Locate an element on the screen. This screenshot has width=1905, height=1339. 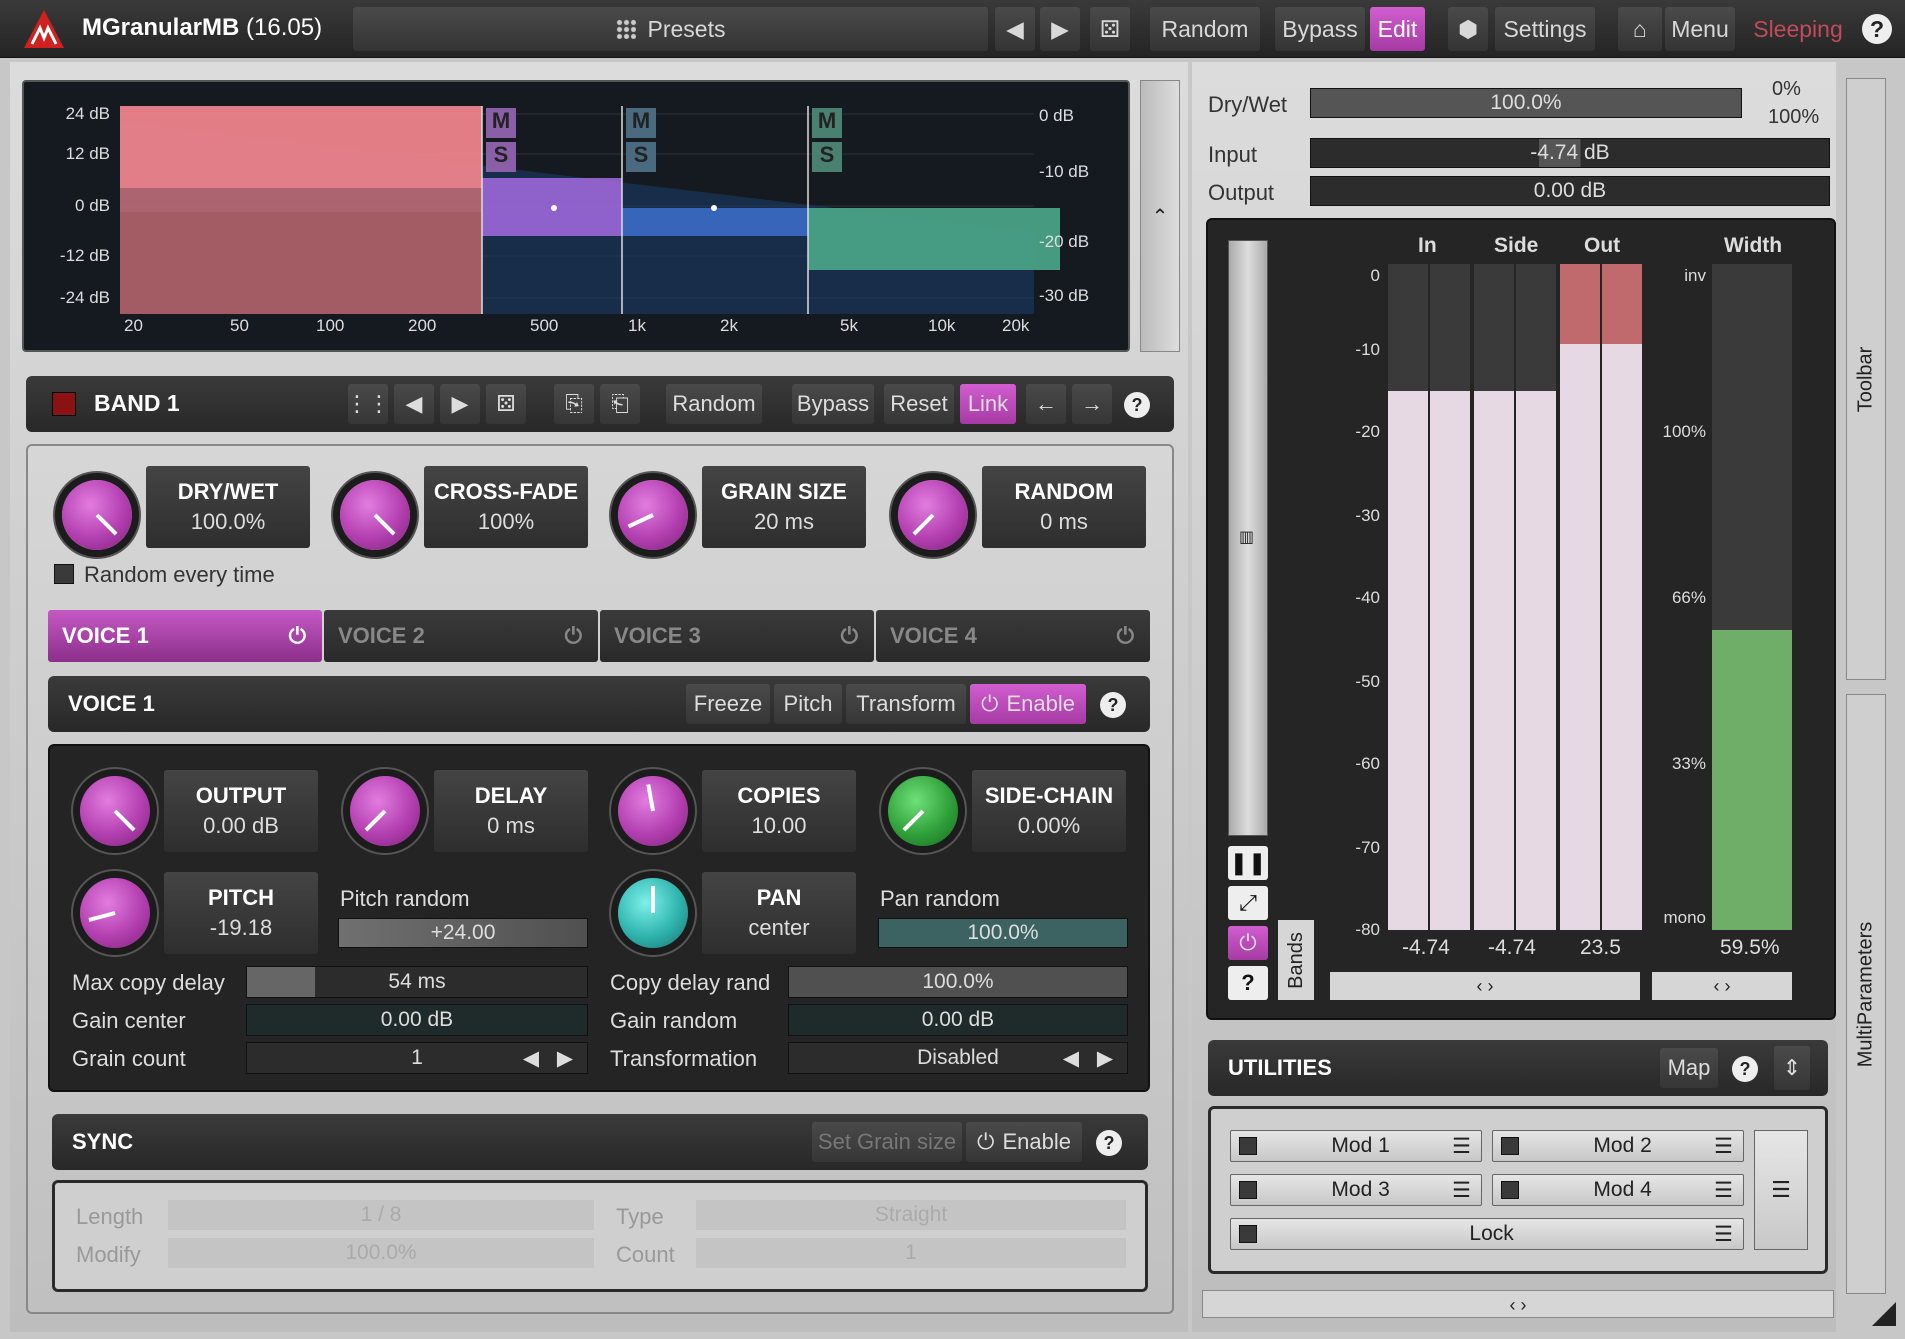
tab-voice-2: VOICE 2 ⏻ is located at coordinates (461, 636).